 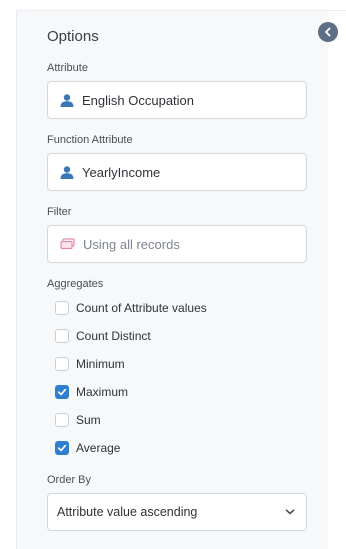 What do you see at coordinates (131, 244) in the screenshot?
I see `filter-value: Using all records` at bounding box center [131, 244].